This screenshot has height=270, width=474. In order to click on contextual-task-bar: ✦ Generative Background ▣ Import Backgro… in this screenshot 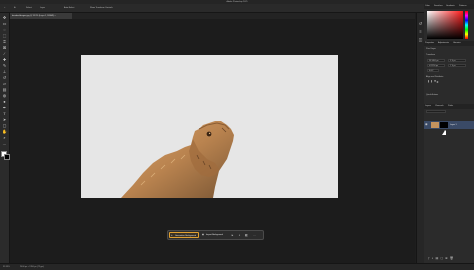, I will do `click(215, 235)`.